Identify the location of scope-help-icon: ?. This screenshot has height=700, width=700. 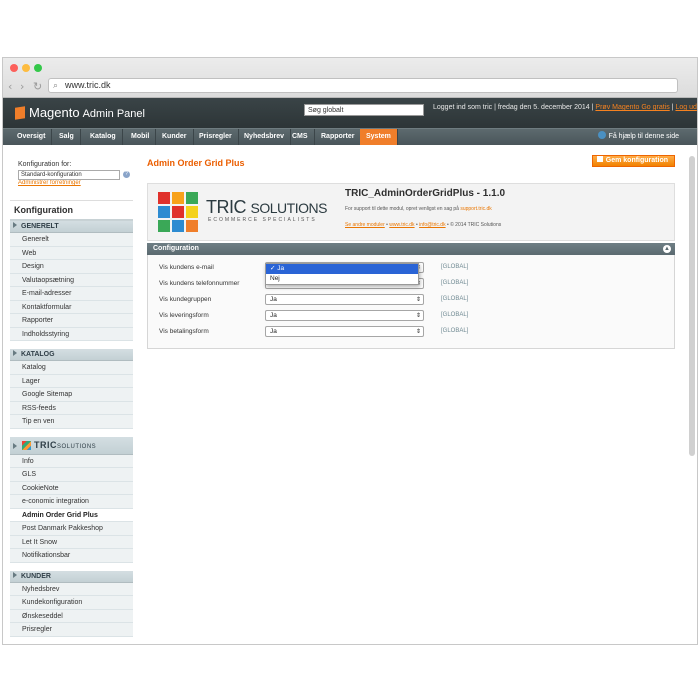
(126, 174).